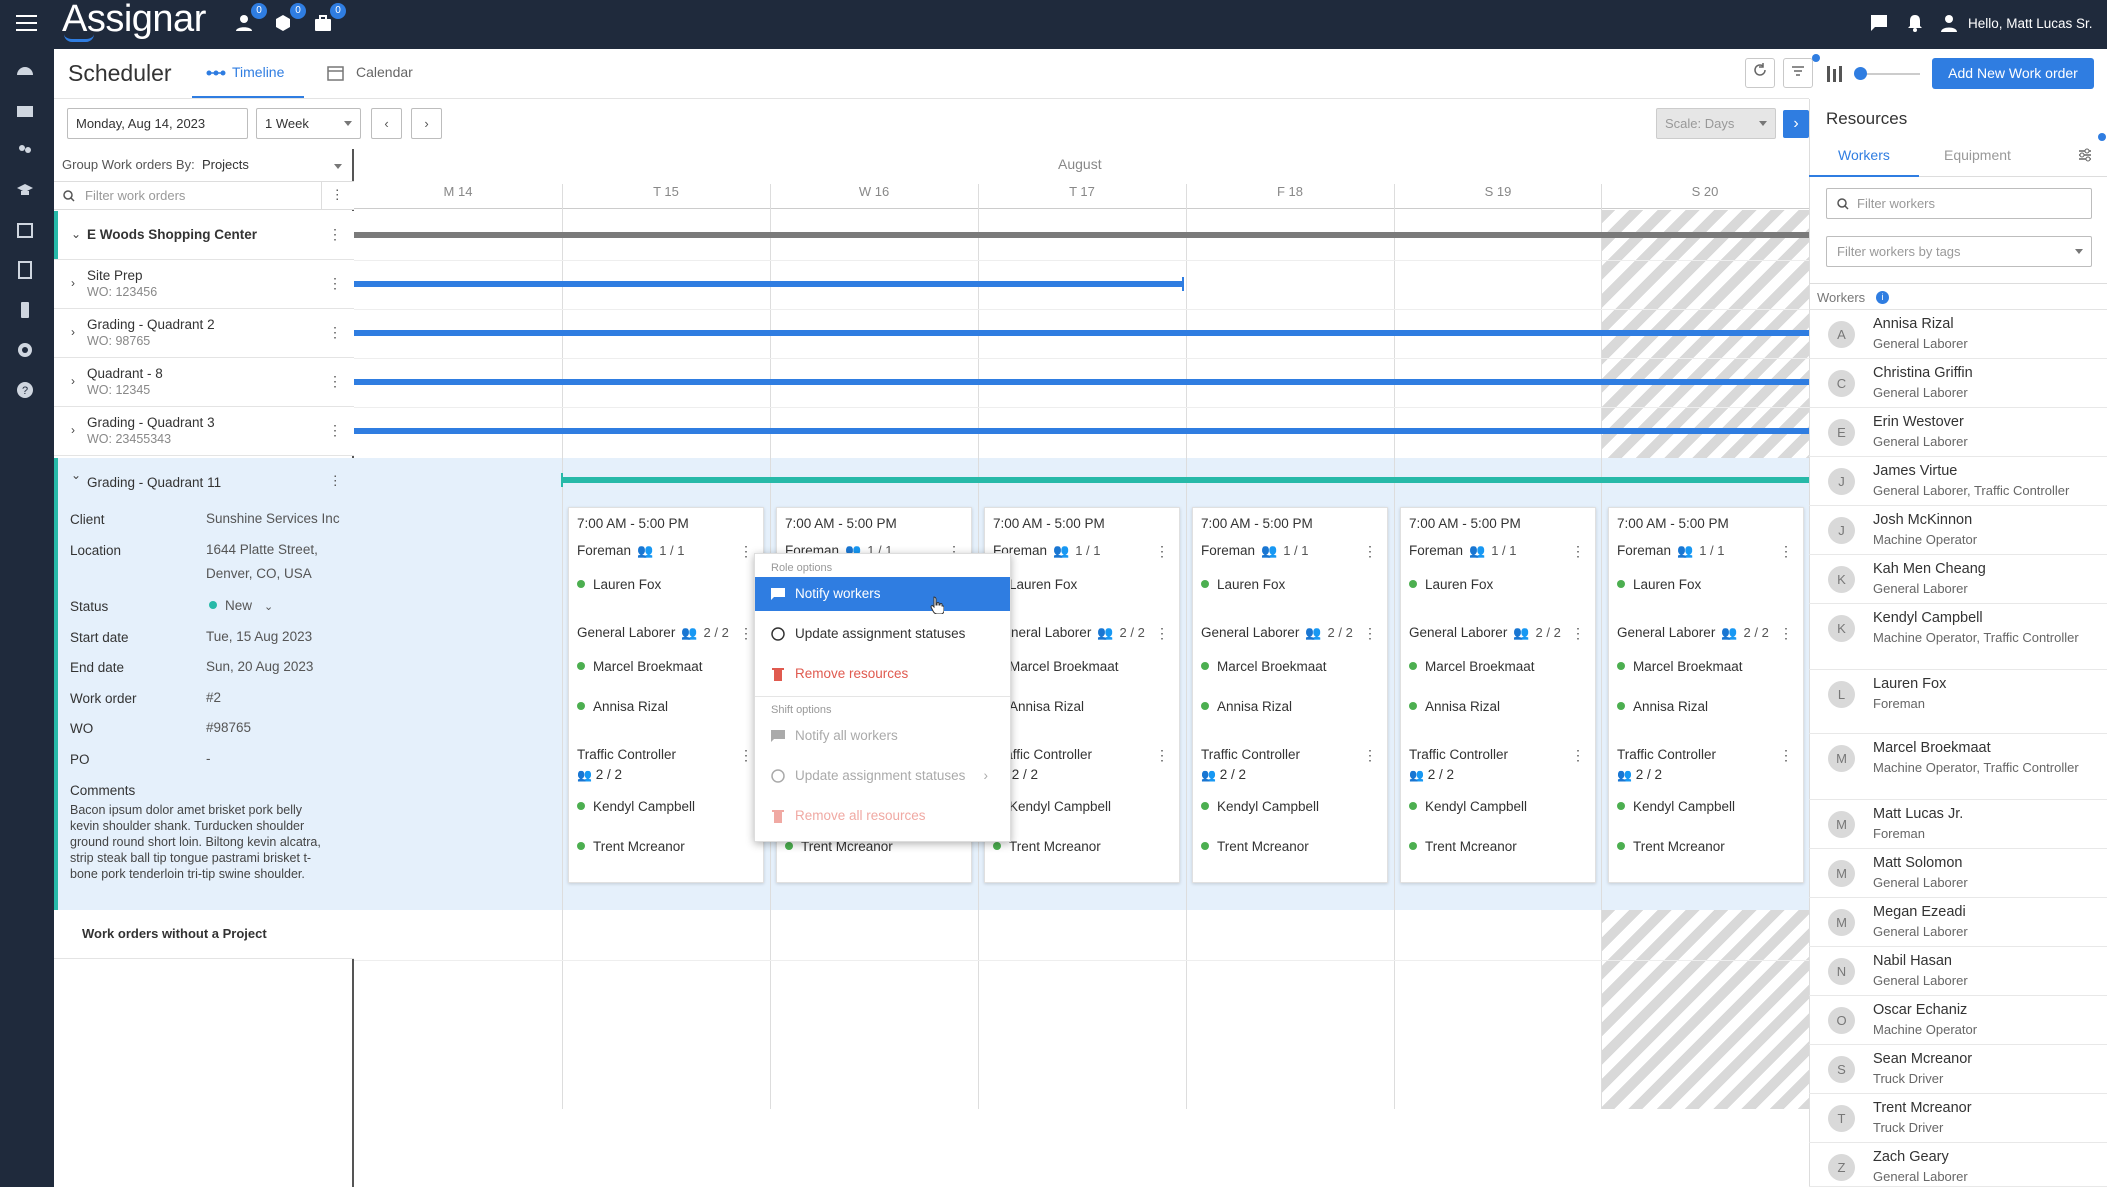  What do you see at coordinates (308, 123) in the screenshot?
I see `range-select: 1 Week` at bounding box center [308, 123].